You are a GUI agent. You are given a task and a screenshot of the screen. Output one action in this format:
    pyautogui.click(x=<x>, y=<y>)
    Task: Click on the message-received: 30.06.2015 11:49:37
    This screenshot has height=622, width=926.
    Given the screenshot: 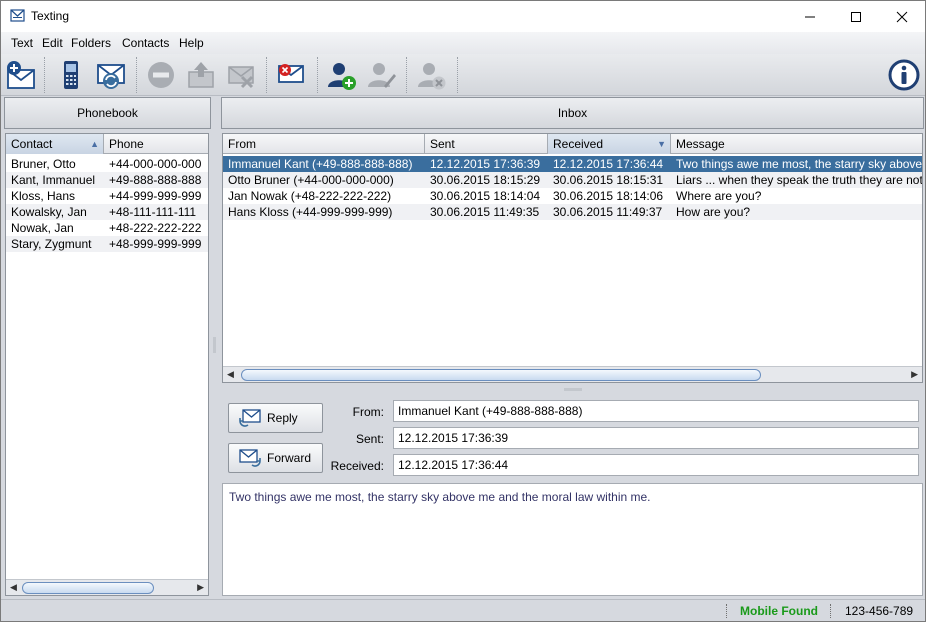 What is the action you would take?
    pyautogui.click(x=608, y=212)
    